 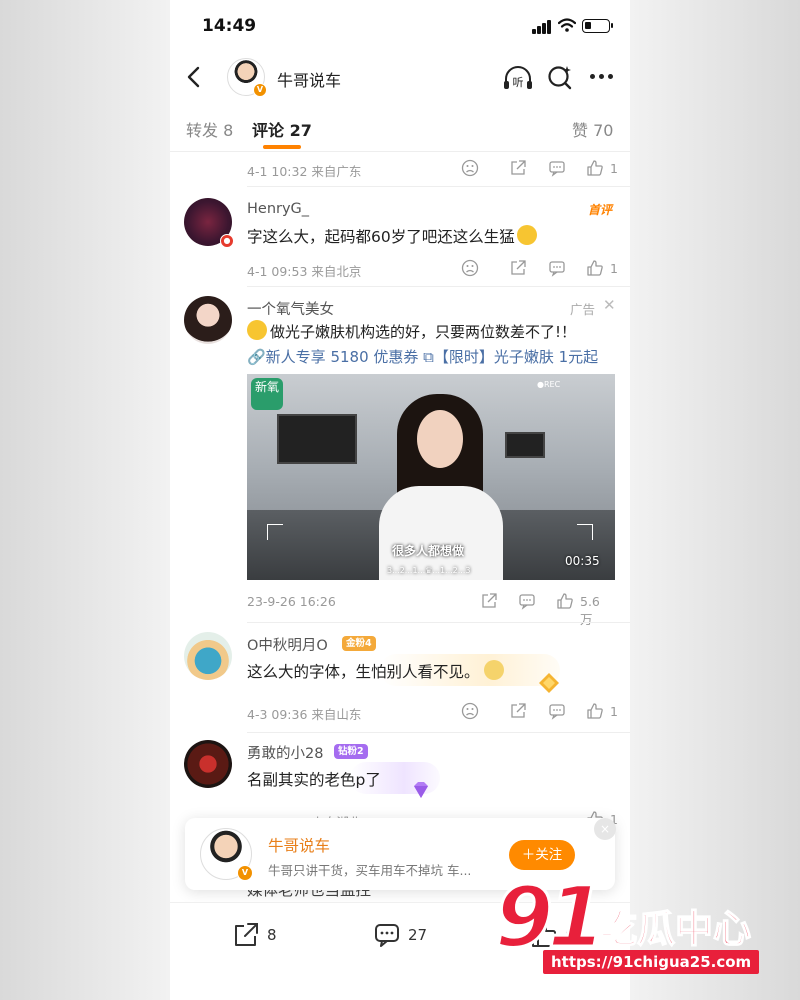 I want to click on commenter-name: O中秋明月O, so click(x=287, y=644).